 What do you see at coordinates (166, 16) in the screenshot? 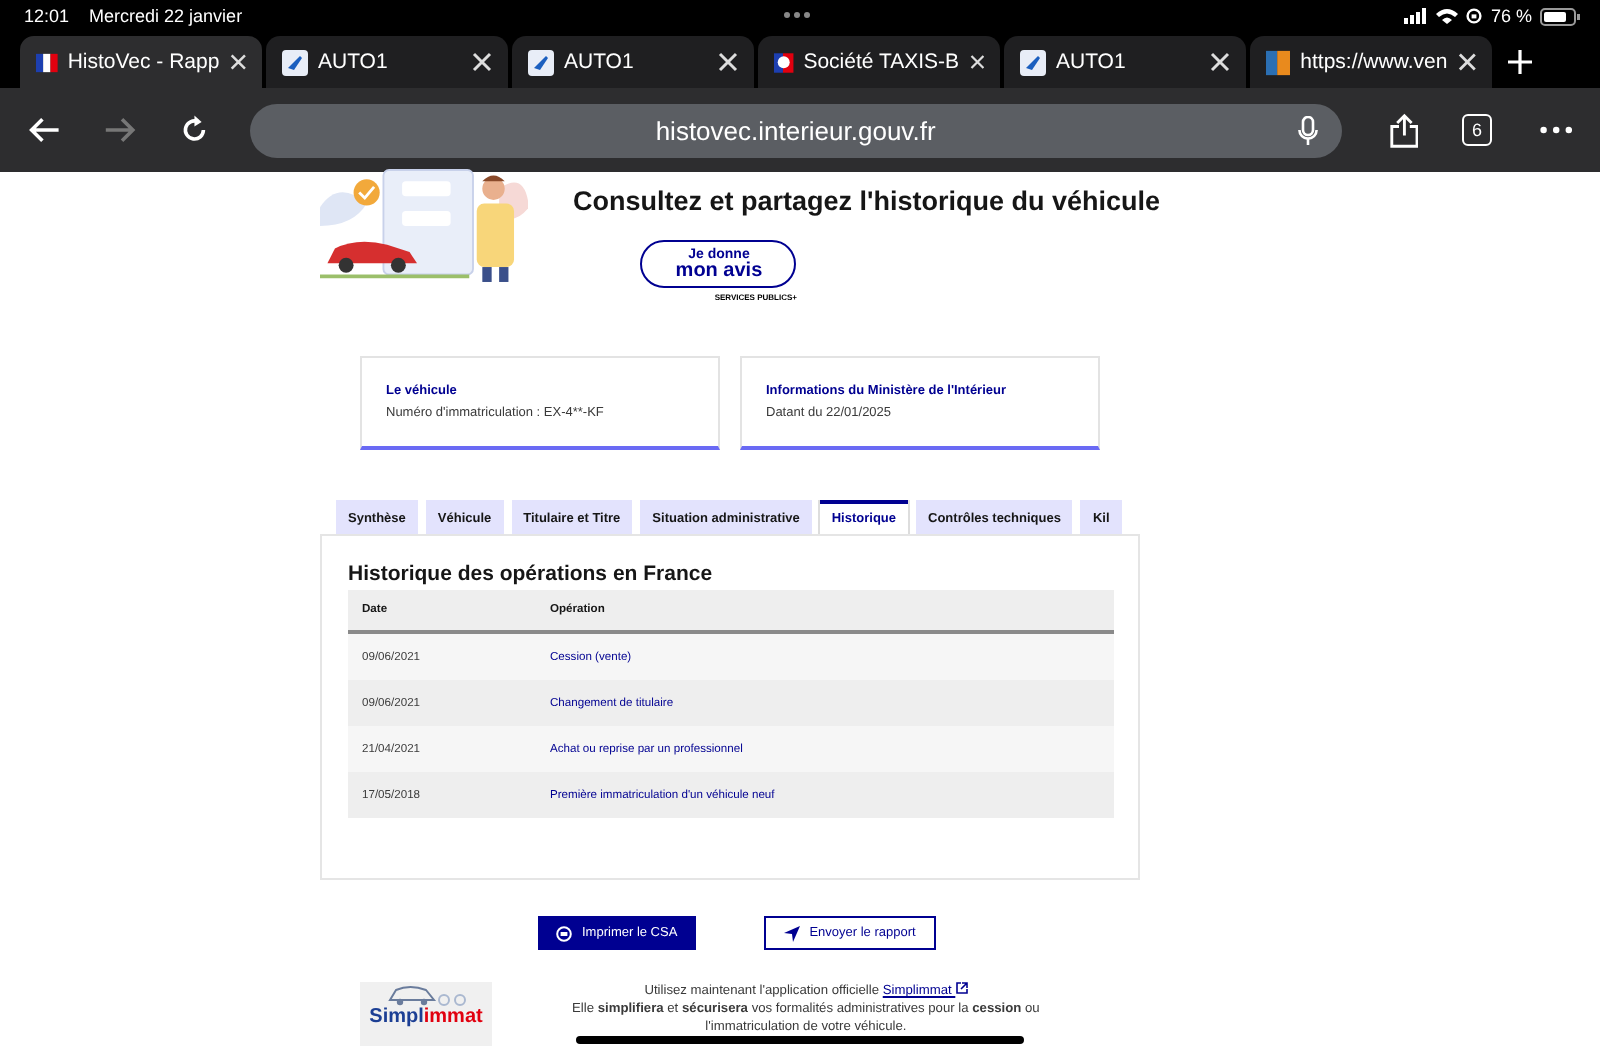
I see `status-date: Mercredi 22 janvier` at bounding box center [166, 16].